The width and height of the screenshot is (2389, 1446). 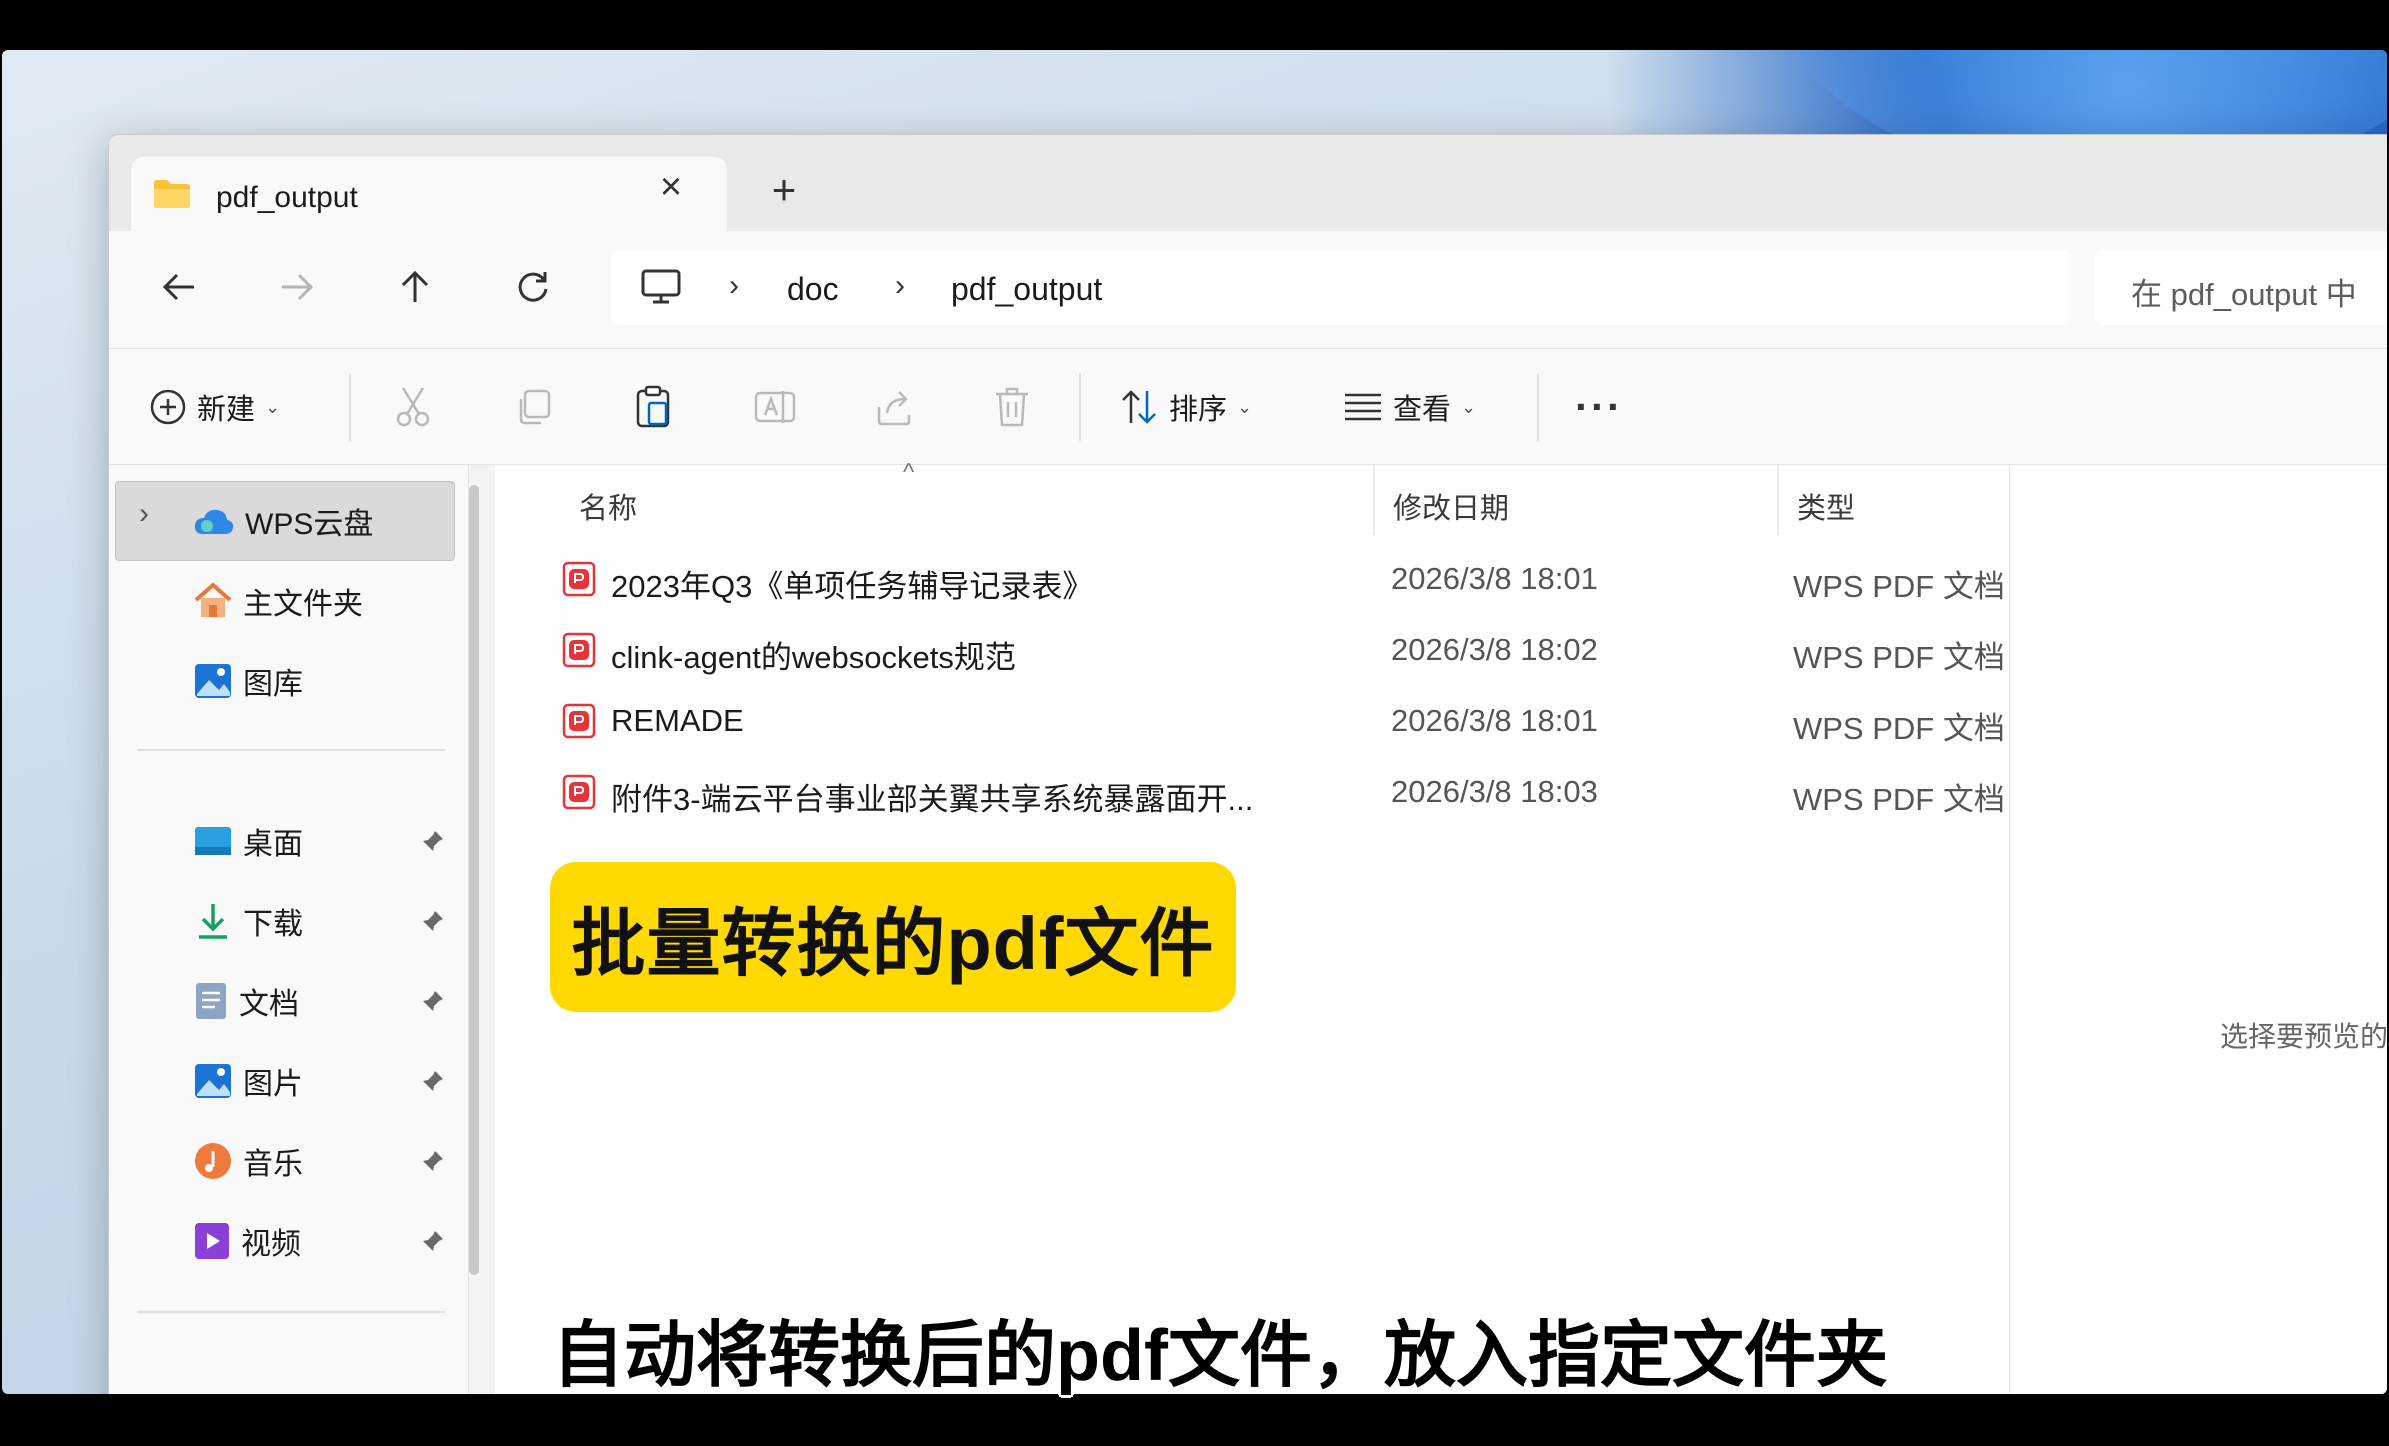 I want to click on view-list-icon, so click(x=1363, y=407).